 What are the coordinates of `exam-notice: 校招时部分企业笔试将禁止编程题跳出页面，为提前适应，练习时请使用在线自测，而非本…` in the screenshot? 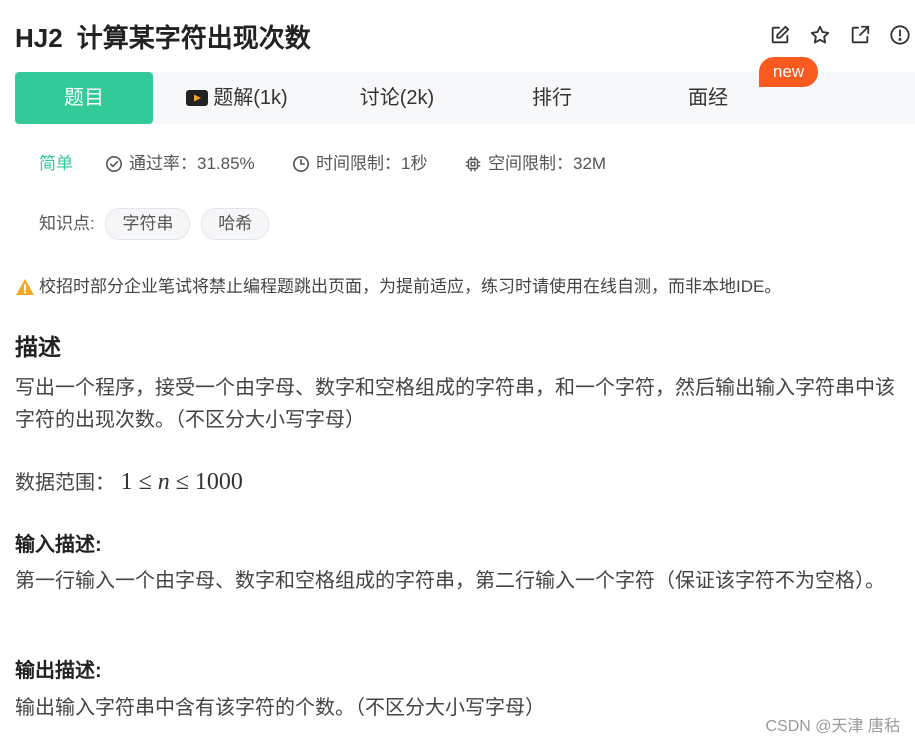 It's located at (398, 287).